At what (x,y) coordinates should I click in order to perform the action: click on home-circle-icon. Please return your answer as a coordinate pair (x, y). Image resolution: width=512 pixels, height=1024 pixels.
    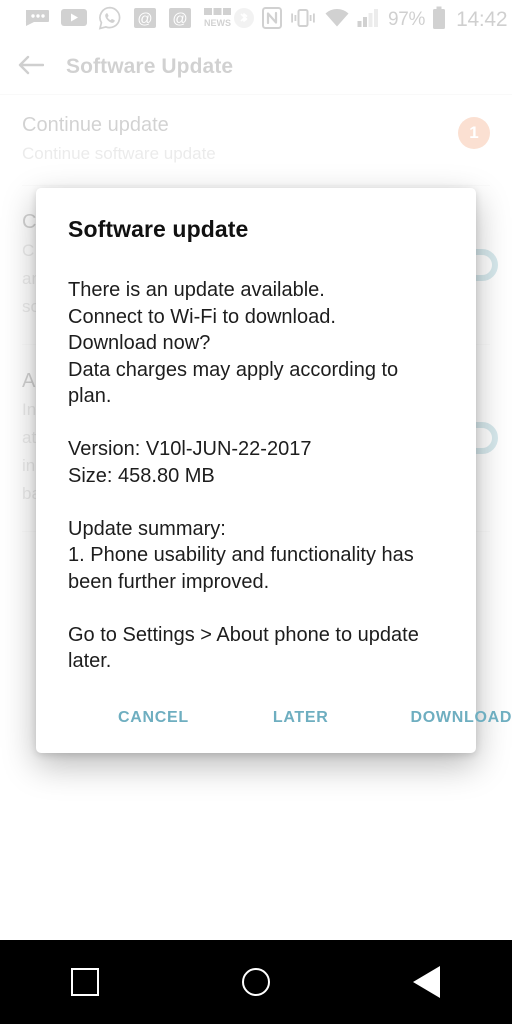
    Looking at the image, I should click on (256, 982).